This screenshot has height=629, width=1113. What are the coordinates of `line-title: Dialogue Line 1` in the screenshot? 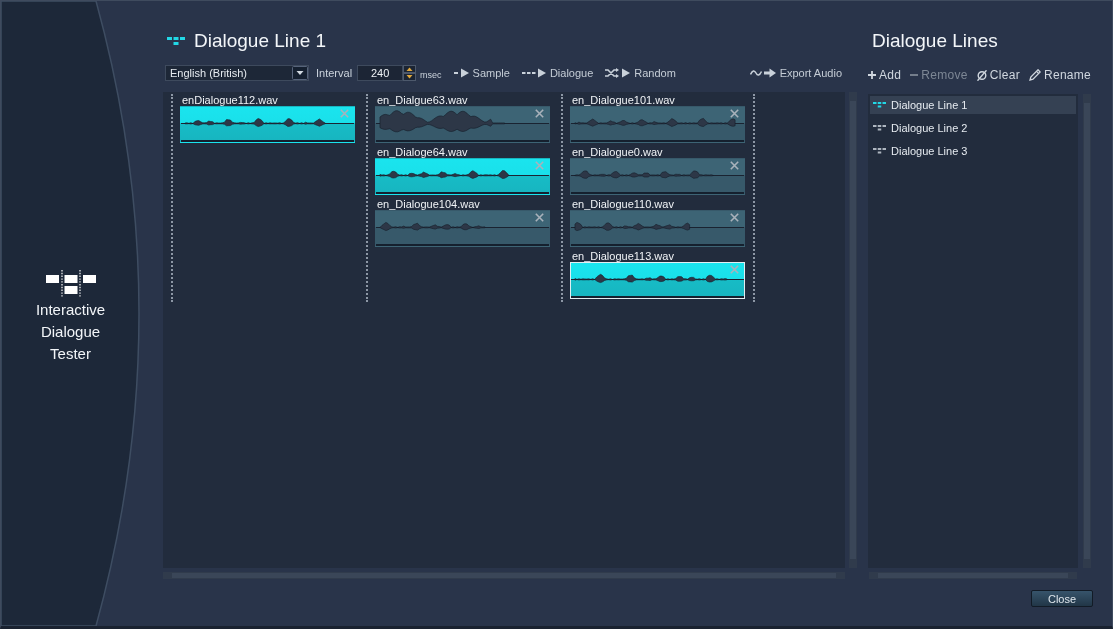 It's located at (260, 41).